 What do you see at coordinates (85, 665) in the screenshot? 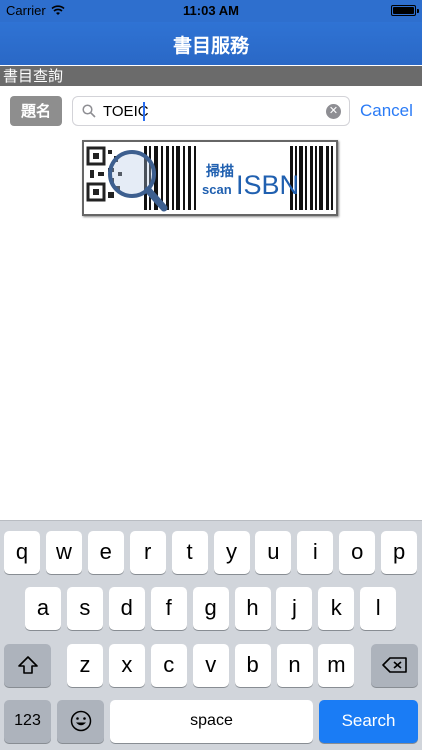
I see `key-z: z` at bounding box center [85, 665].